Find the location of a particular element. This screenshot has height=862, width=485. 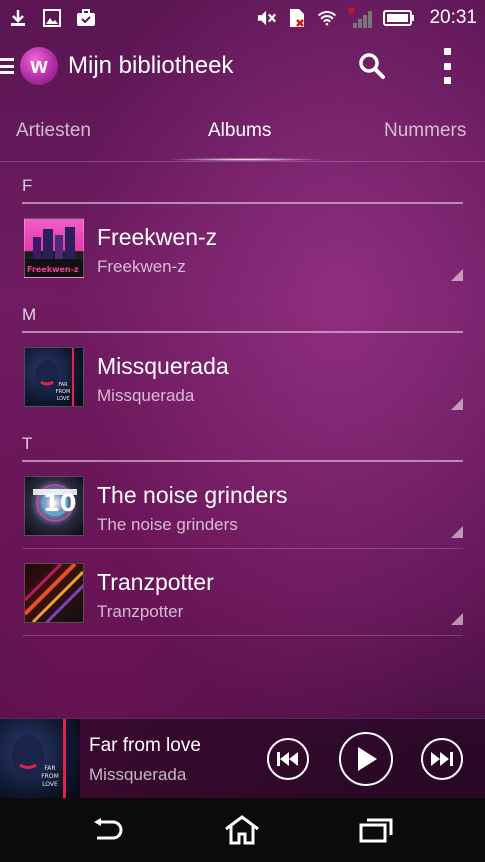

search-icon is located at coordinates (372, 66).